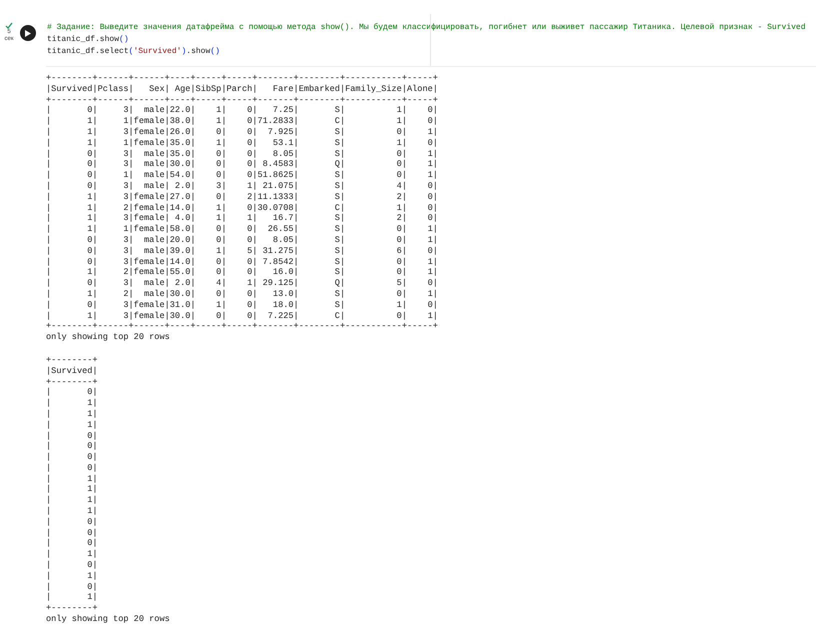  I want to click on output-line: | 0| 3| male|39.0| 1| 5| 31.275| S| 6| 0|, so click(242, 251).